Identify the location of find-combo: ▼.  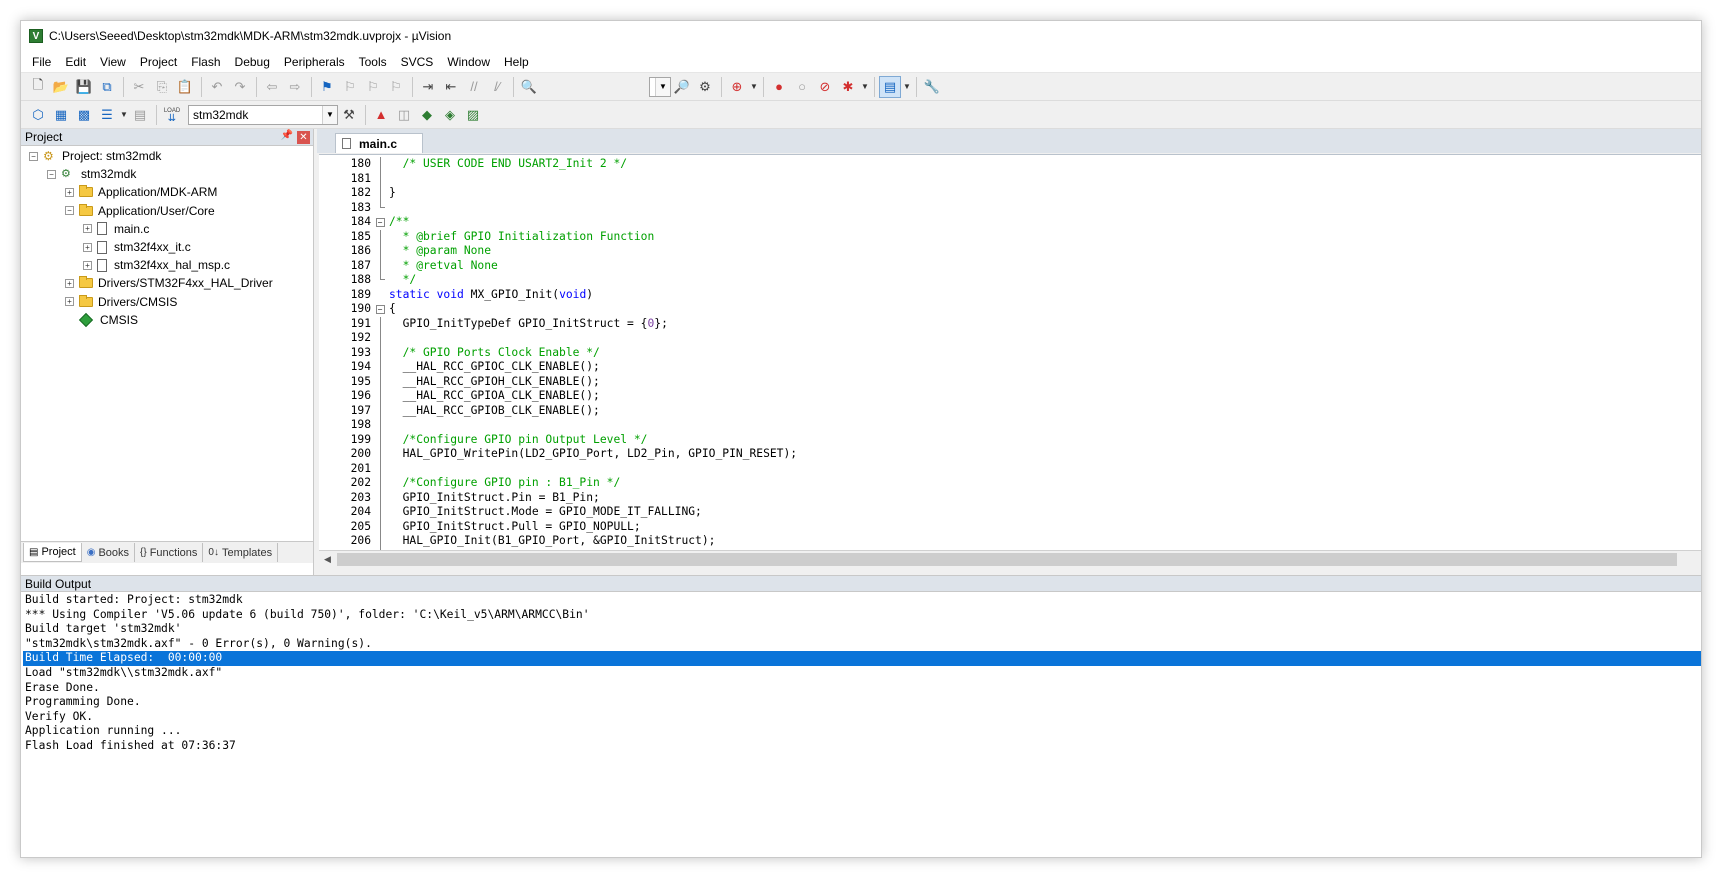
(660, 86).